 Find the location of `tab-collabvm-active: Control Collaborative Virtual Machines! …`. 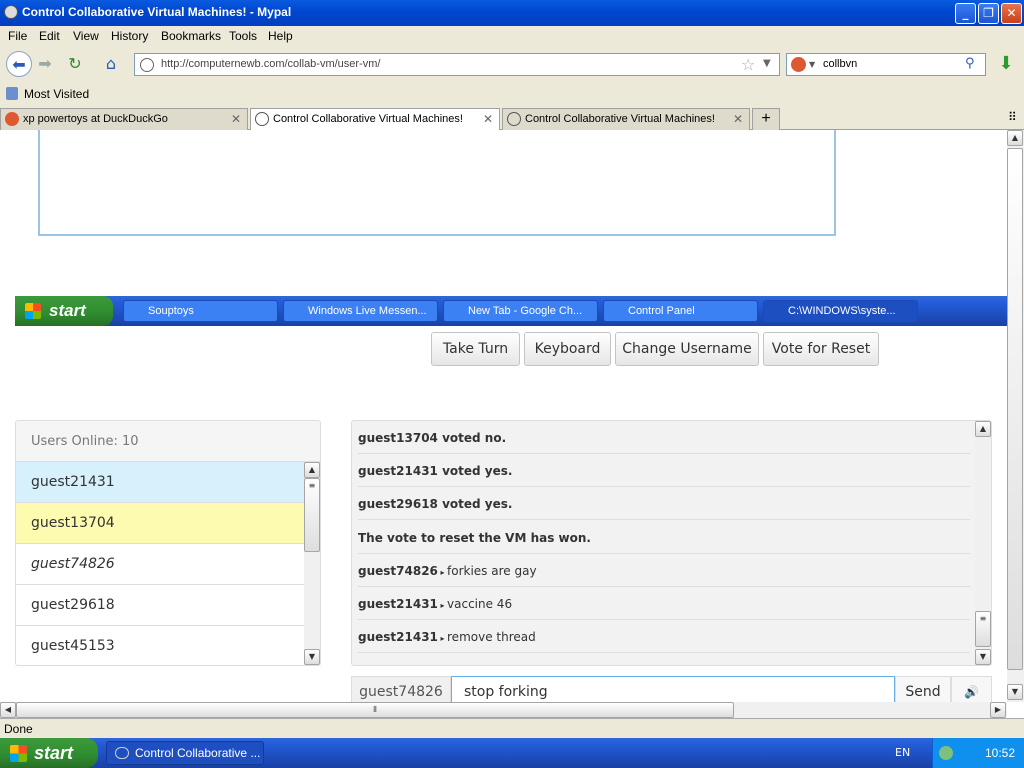

tab-collabvm-active: Control Collaborative Virtual Machines! … is located at coordinates (375, 119).